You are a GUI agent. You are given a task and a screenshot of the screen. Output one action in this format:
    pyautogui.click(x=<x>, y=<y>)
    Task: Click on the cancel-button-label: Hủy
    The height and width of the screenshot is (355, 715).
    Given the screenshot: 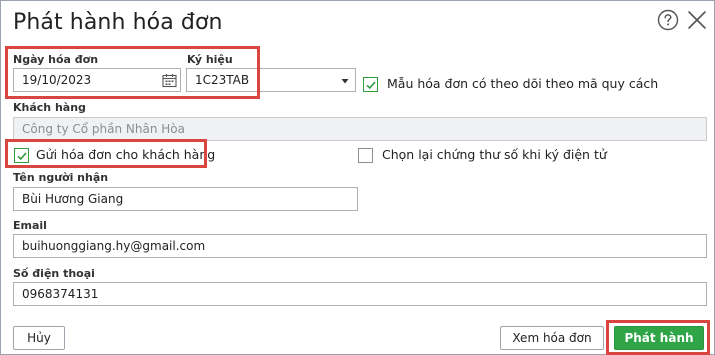 What is the action you would take?
    pyautogui.click(x=39, y=338)
    